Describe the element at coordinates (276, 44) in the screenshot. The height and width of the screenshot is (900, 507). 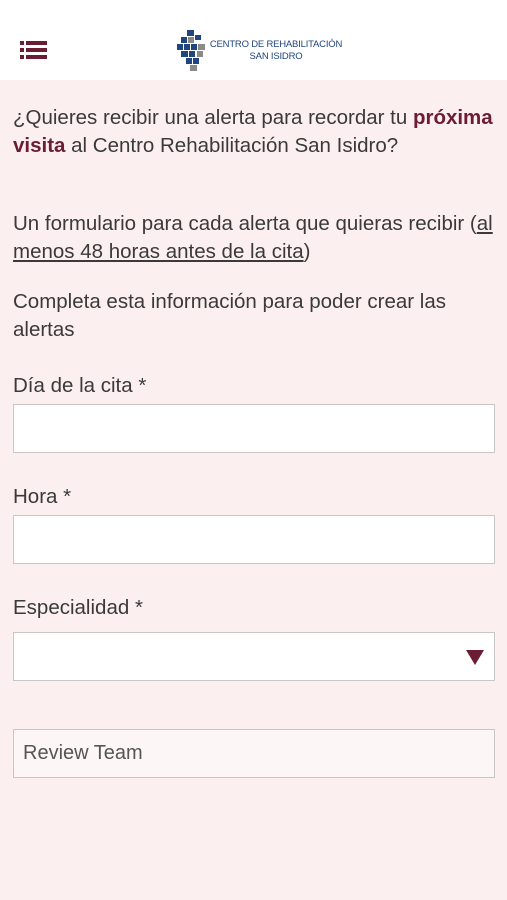
I see `logo-line-1: CENTRO DE REHABILITACIÓN` at that location.